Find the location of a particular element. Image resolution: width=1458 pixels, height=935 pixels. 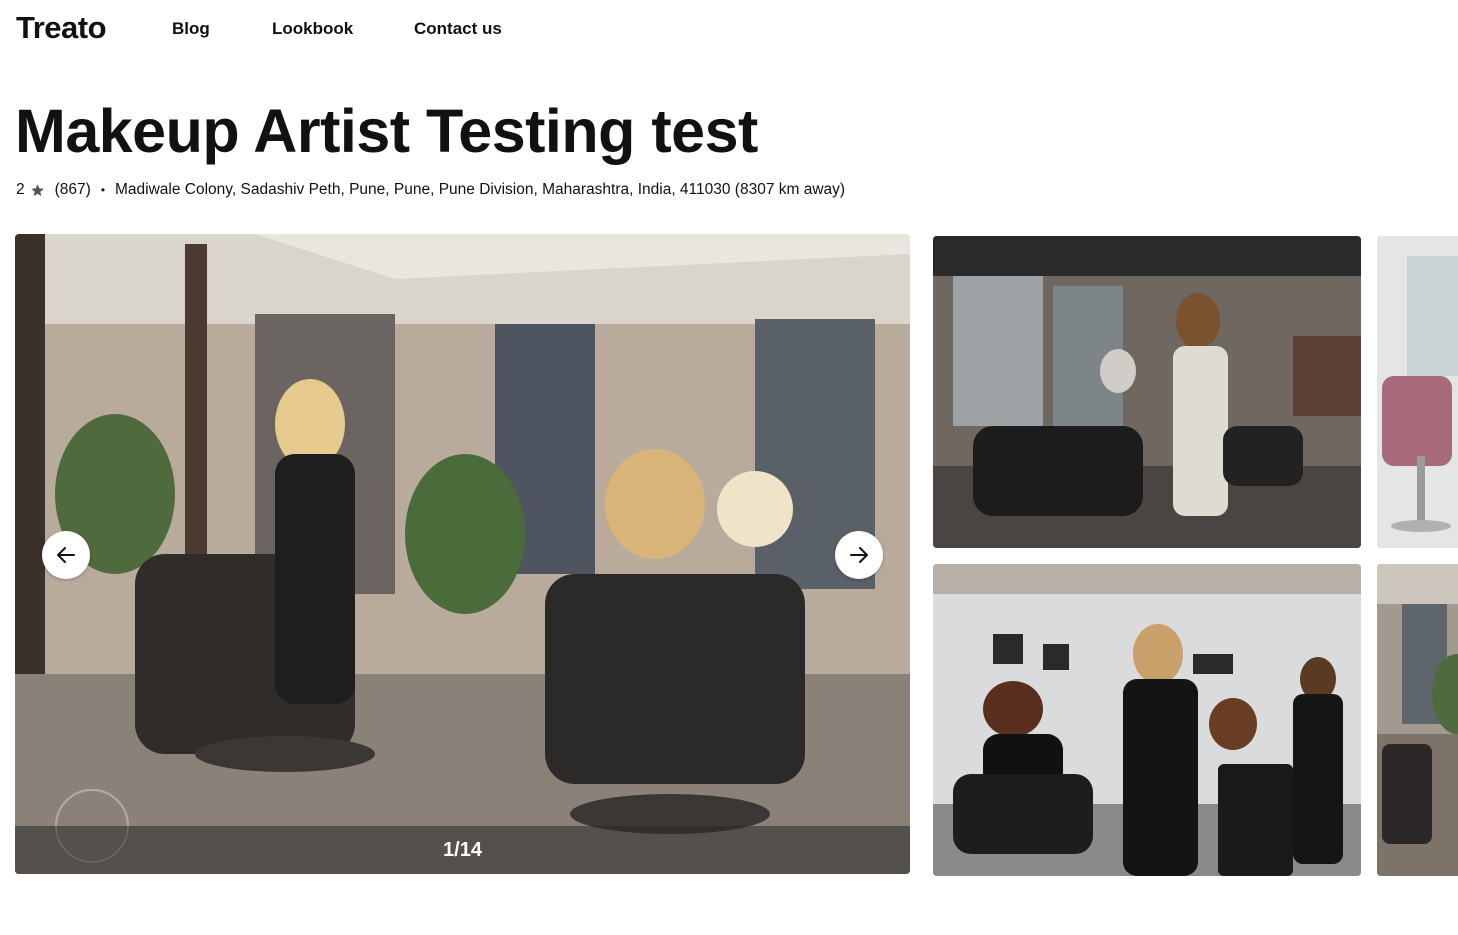

review-count: (867) is located at coordinates (73, 190).